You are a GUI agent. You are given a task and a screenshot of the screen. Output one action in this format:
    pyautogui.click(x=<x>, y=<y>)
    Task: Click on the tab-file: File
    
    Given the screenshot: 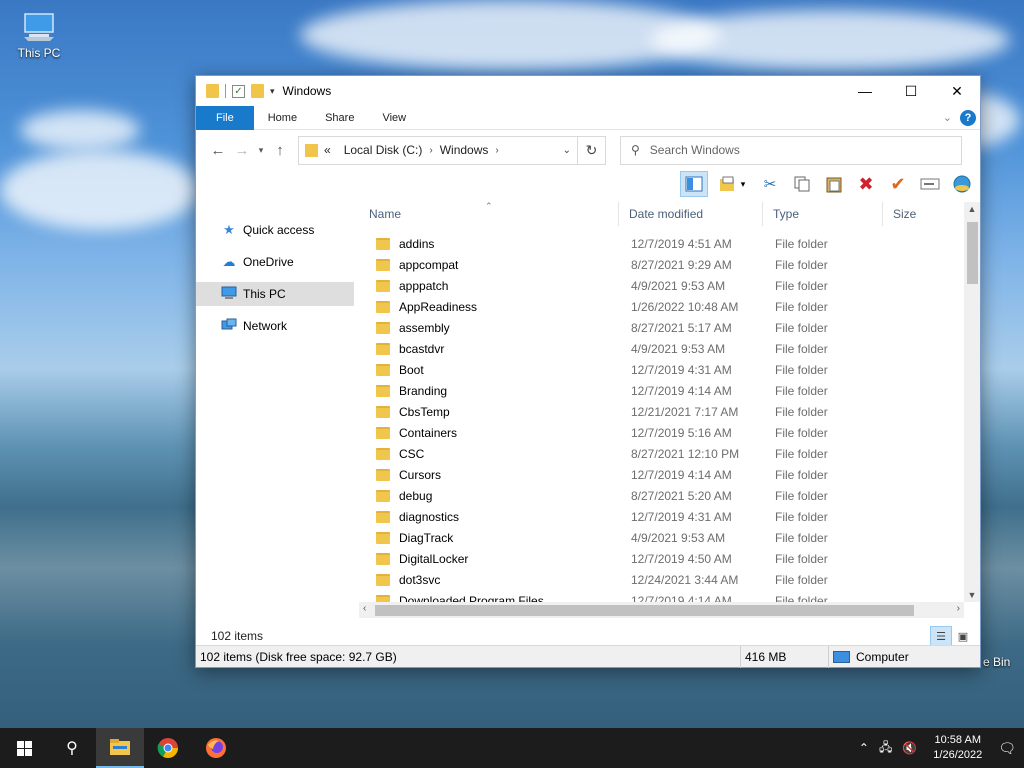 What is the action you would take?
    pyautogui.click(x=225, y=117)
    